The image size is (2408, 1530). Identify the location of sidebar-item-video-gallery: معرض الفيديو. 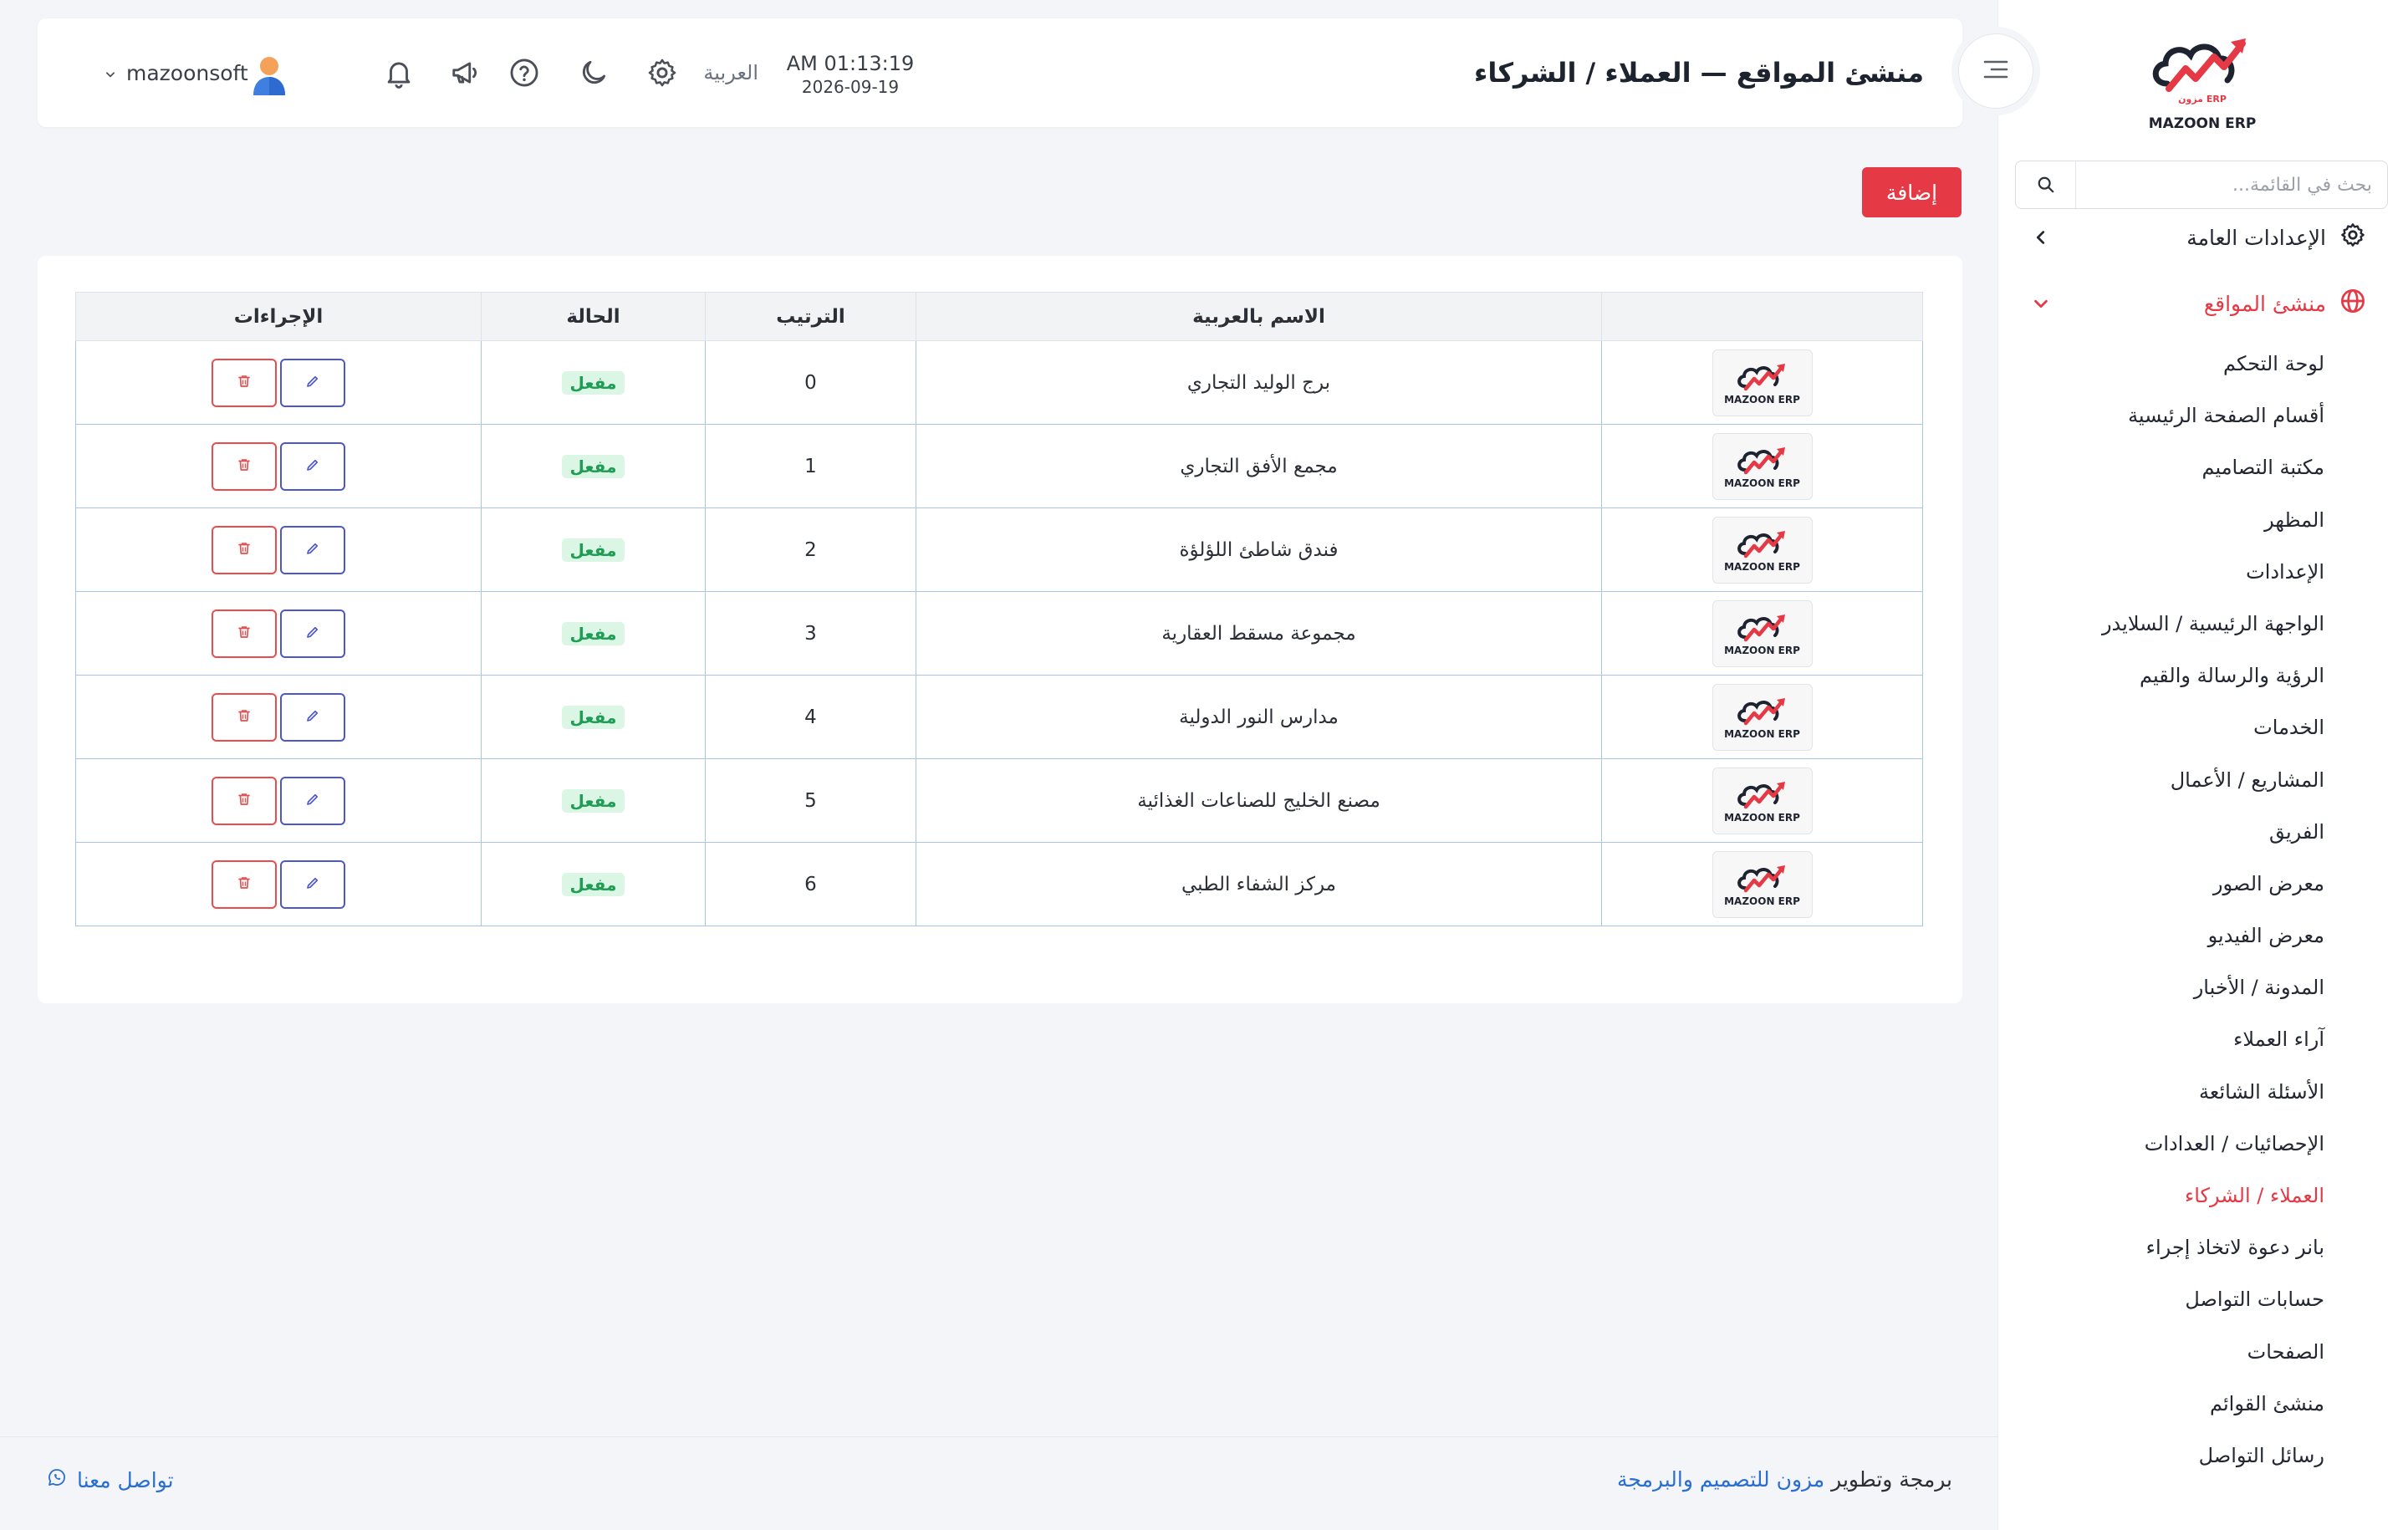
(2173, 941).